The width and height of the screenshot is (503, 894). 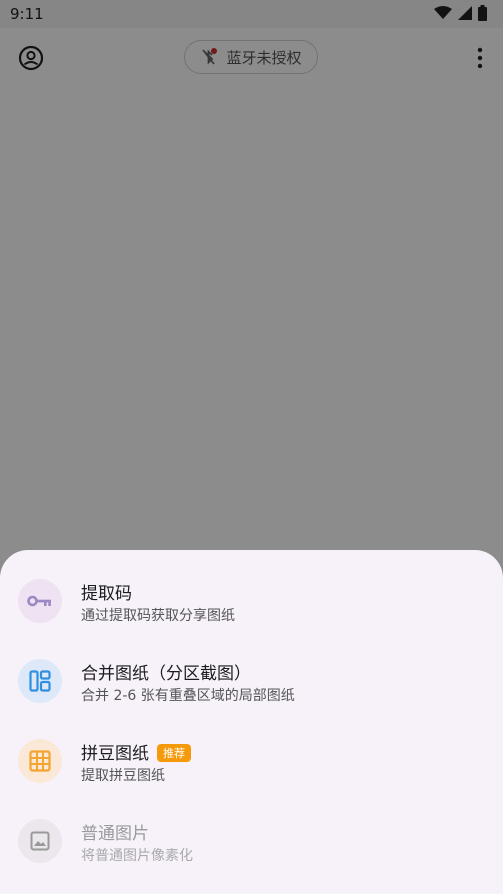 I want to click on grid-icon-circle, so click(x=40, y=761).